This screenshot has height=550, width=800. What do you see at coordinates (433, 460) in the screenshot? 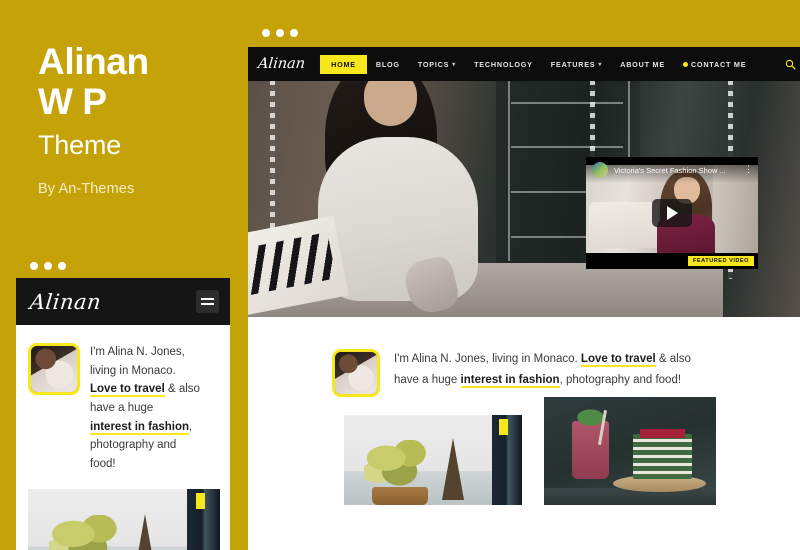
I see `post-thumbnail-travel` at bounding box center [433, 460].